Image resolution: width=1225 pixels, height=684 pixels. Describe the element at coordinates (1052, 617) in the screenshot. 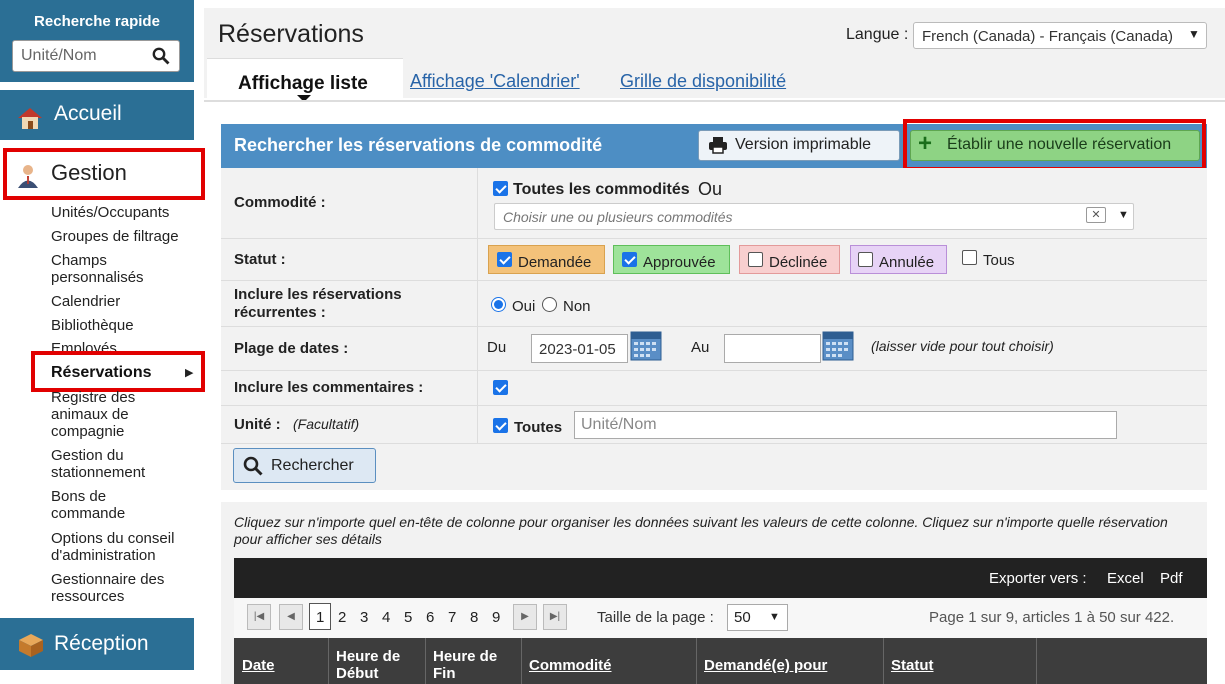

I see `page-info: Page 1 sur 9, articles 1 à 50 sur 422.` at that location.